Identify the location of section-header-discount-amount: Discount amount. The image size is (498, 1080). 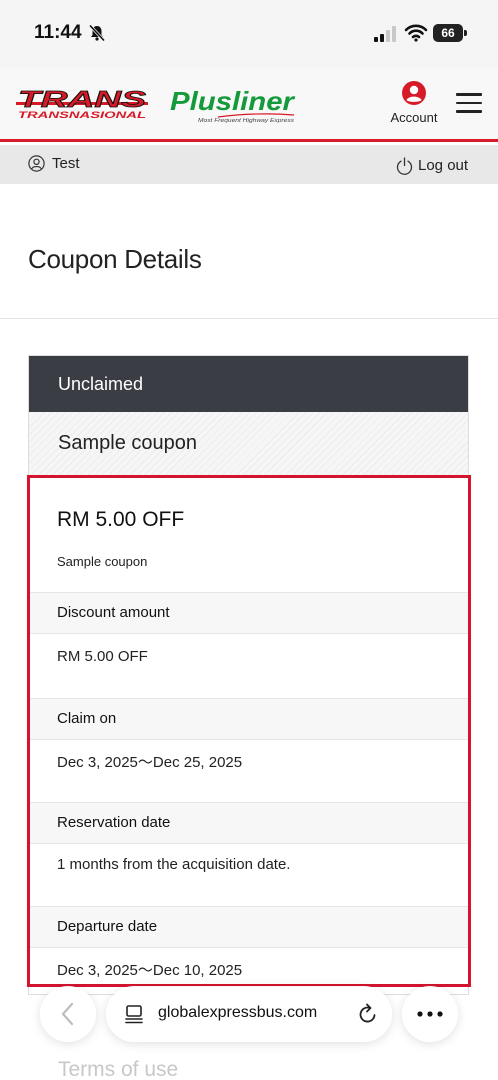
(249, 613).